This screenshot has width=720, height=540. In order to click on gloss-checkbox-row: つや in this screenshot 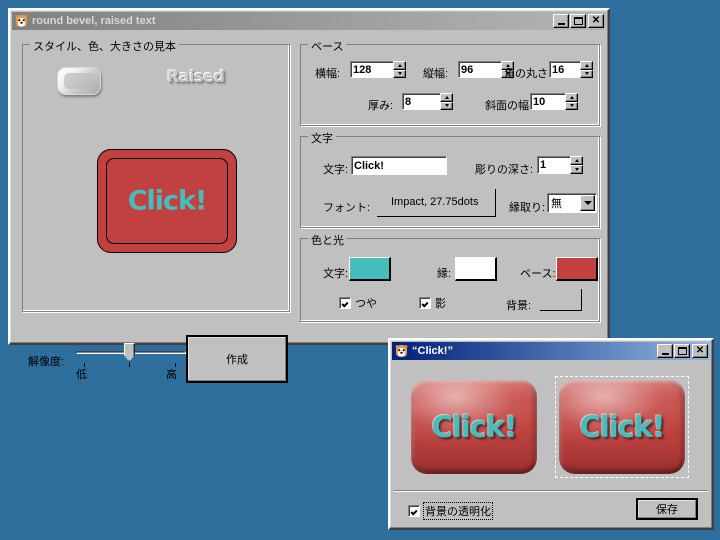, I will do `click(358, 303)`.